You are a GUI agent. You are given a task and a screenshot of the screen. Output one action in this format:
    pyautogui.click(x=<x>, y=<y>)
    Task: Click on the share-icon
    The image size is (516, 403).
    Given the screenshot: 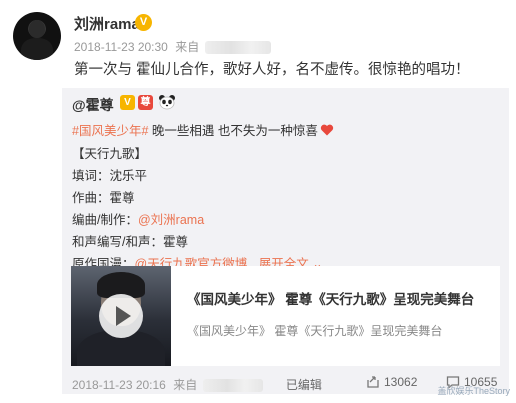 What is the action you would take?
    pyautogui.click(x=373, y=382)
    